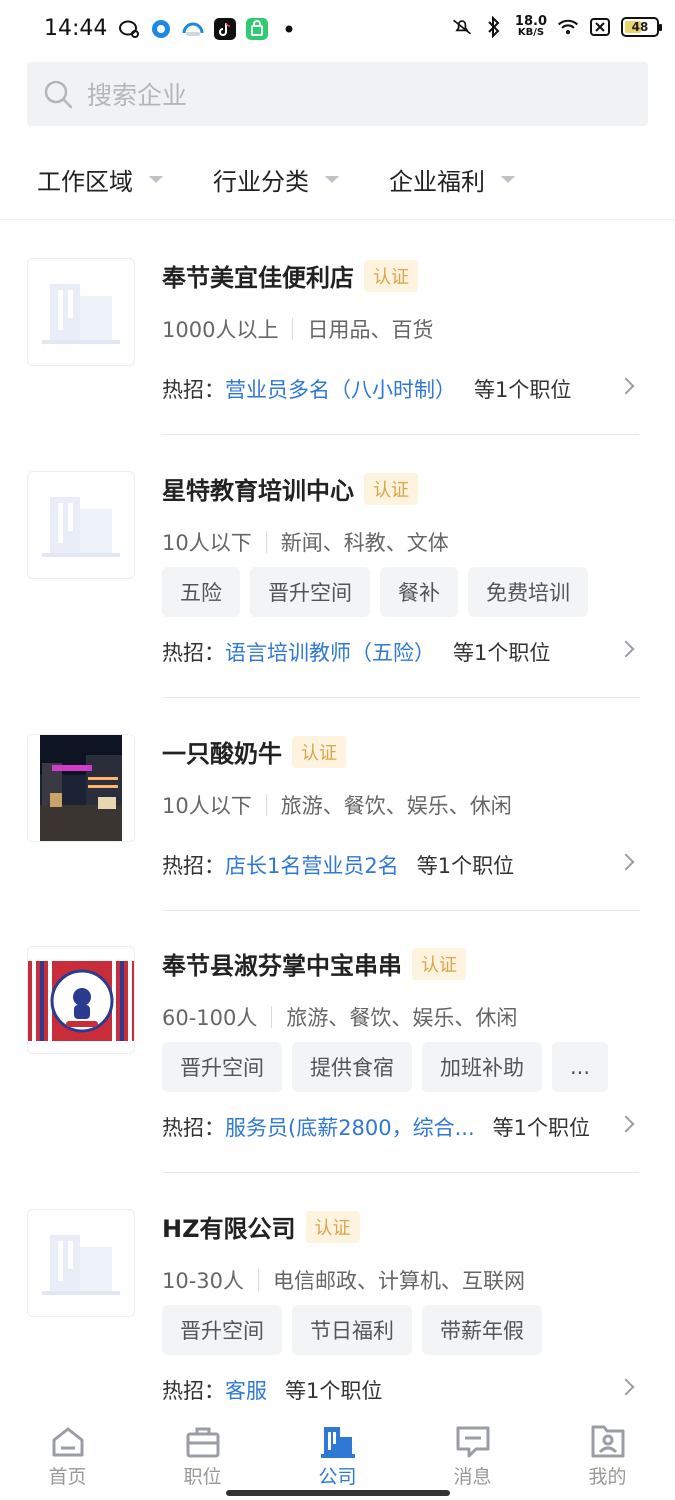 The height and width of the screenshot is (1500, 675). What do you see at coordinates (531, 32) in the screenshot?
I see `net-speed-unit: KB/S` at bounding box center [531, 32].